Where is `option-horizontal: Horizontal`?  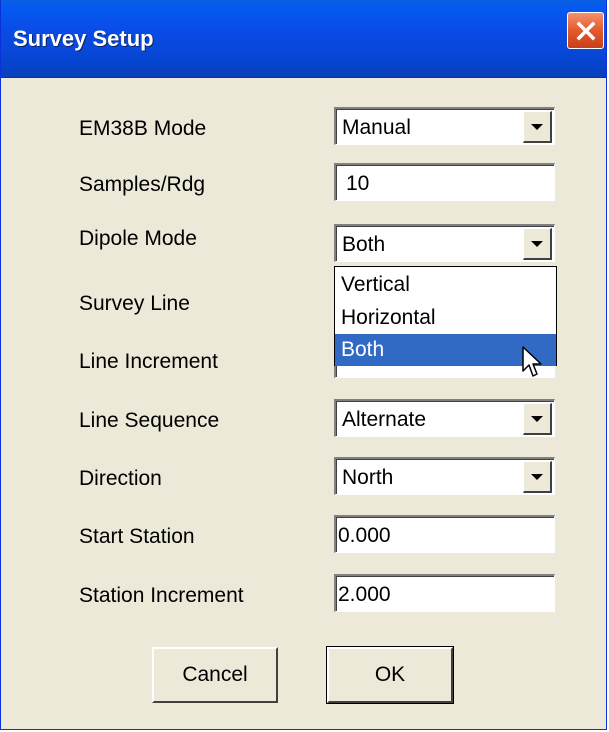
option-horizontal: Horizontal is located at coordinates (445, 318).